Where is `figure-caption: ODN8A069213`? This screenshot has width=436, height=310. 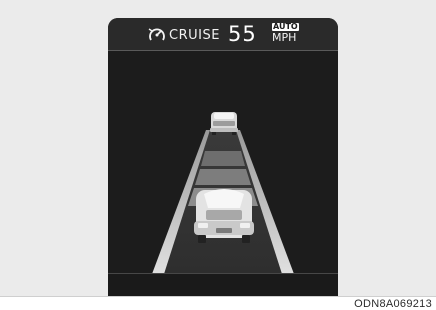
figure-caption: ODN8A069213 is located at coordinates (393, 304).